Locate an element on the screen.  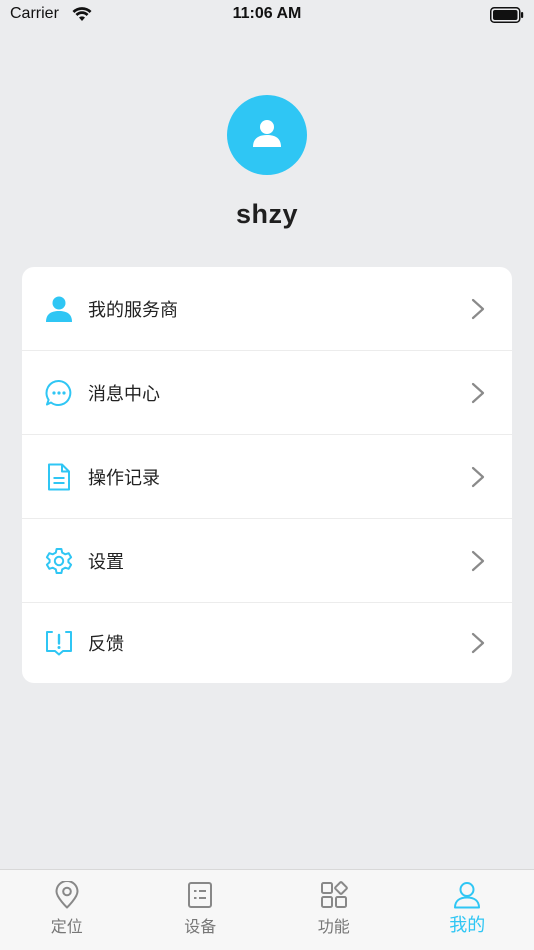
menu-item-label: 设置 is located at coordinates (106, 562).